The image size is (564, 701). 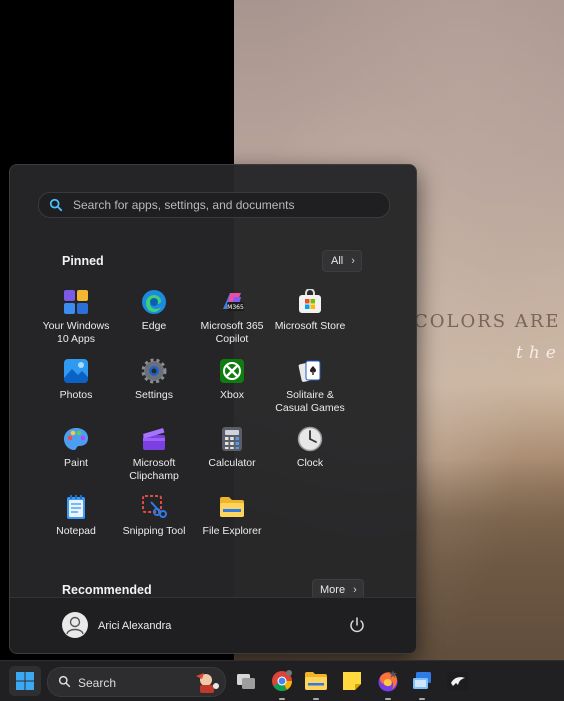 I want to click on pinned-app-snipping-tool: Snipping Tool, so click(x=154, y=516).